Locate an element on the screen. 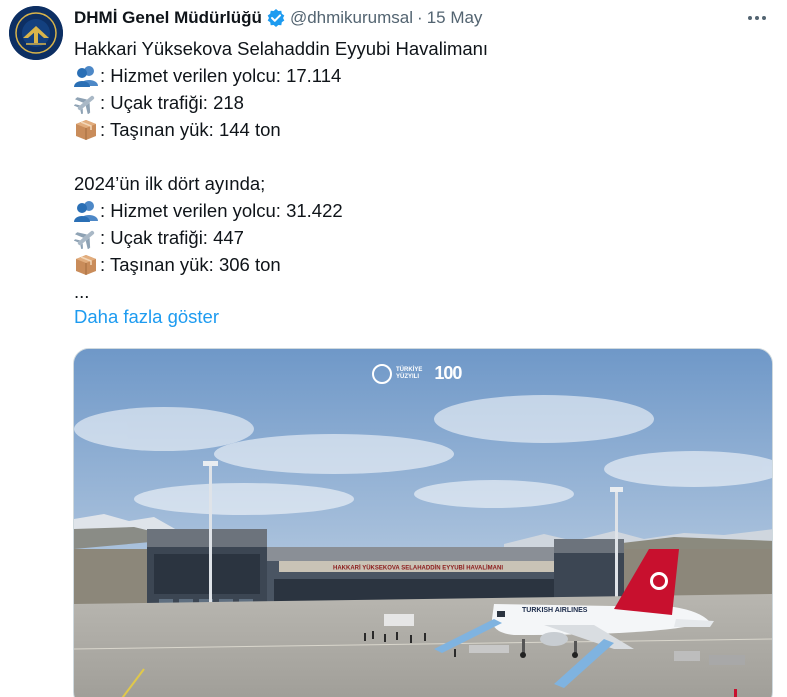 This screenshot has width=787, height=697. show-more-link: Daha fazla göster is located at coordinates (146, 317).